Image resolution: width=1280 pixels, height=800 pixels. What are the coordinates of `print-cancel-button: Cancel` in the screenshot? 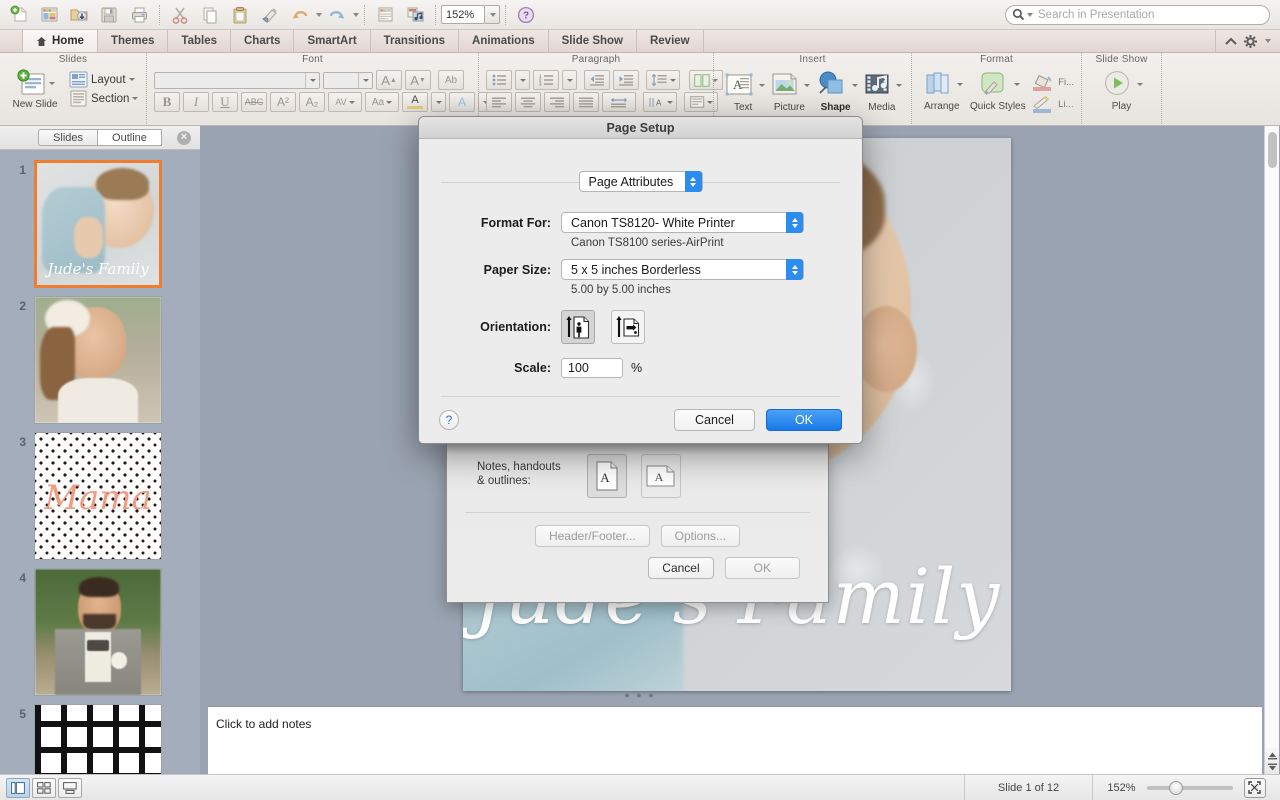 It's located at (681, 568).